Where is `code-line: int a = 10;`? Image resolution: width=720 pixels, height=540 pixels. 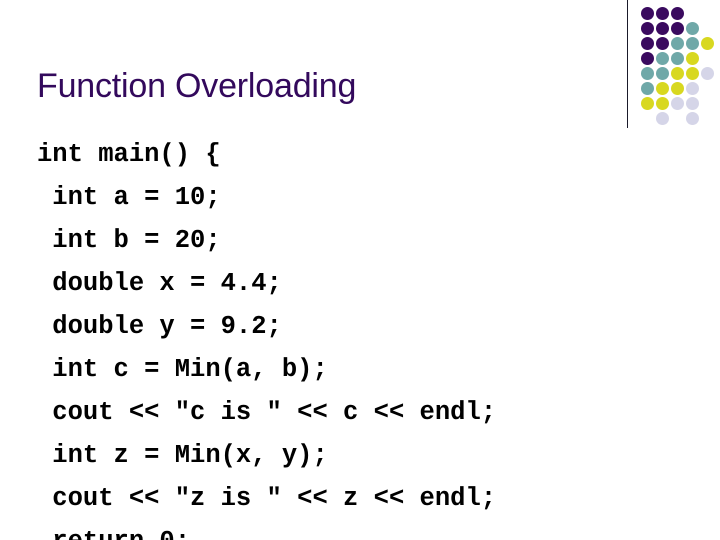 code-line: int a = 10; is located at coordinates (129, 197).